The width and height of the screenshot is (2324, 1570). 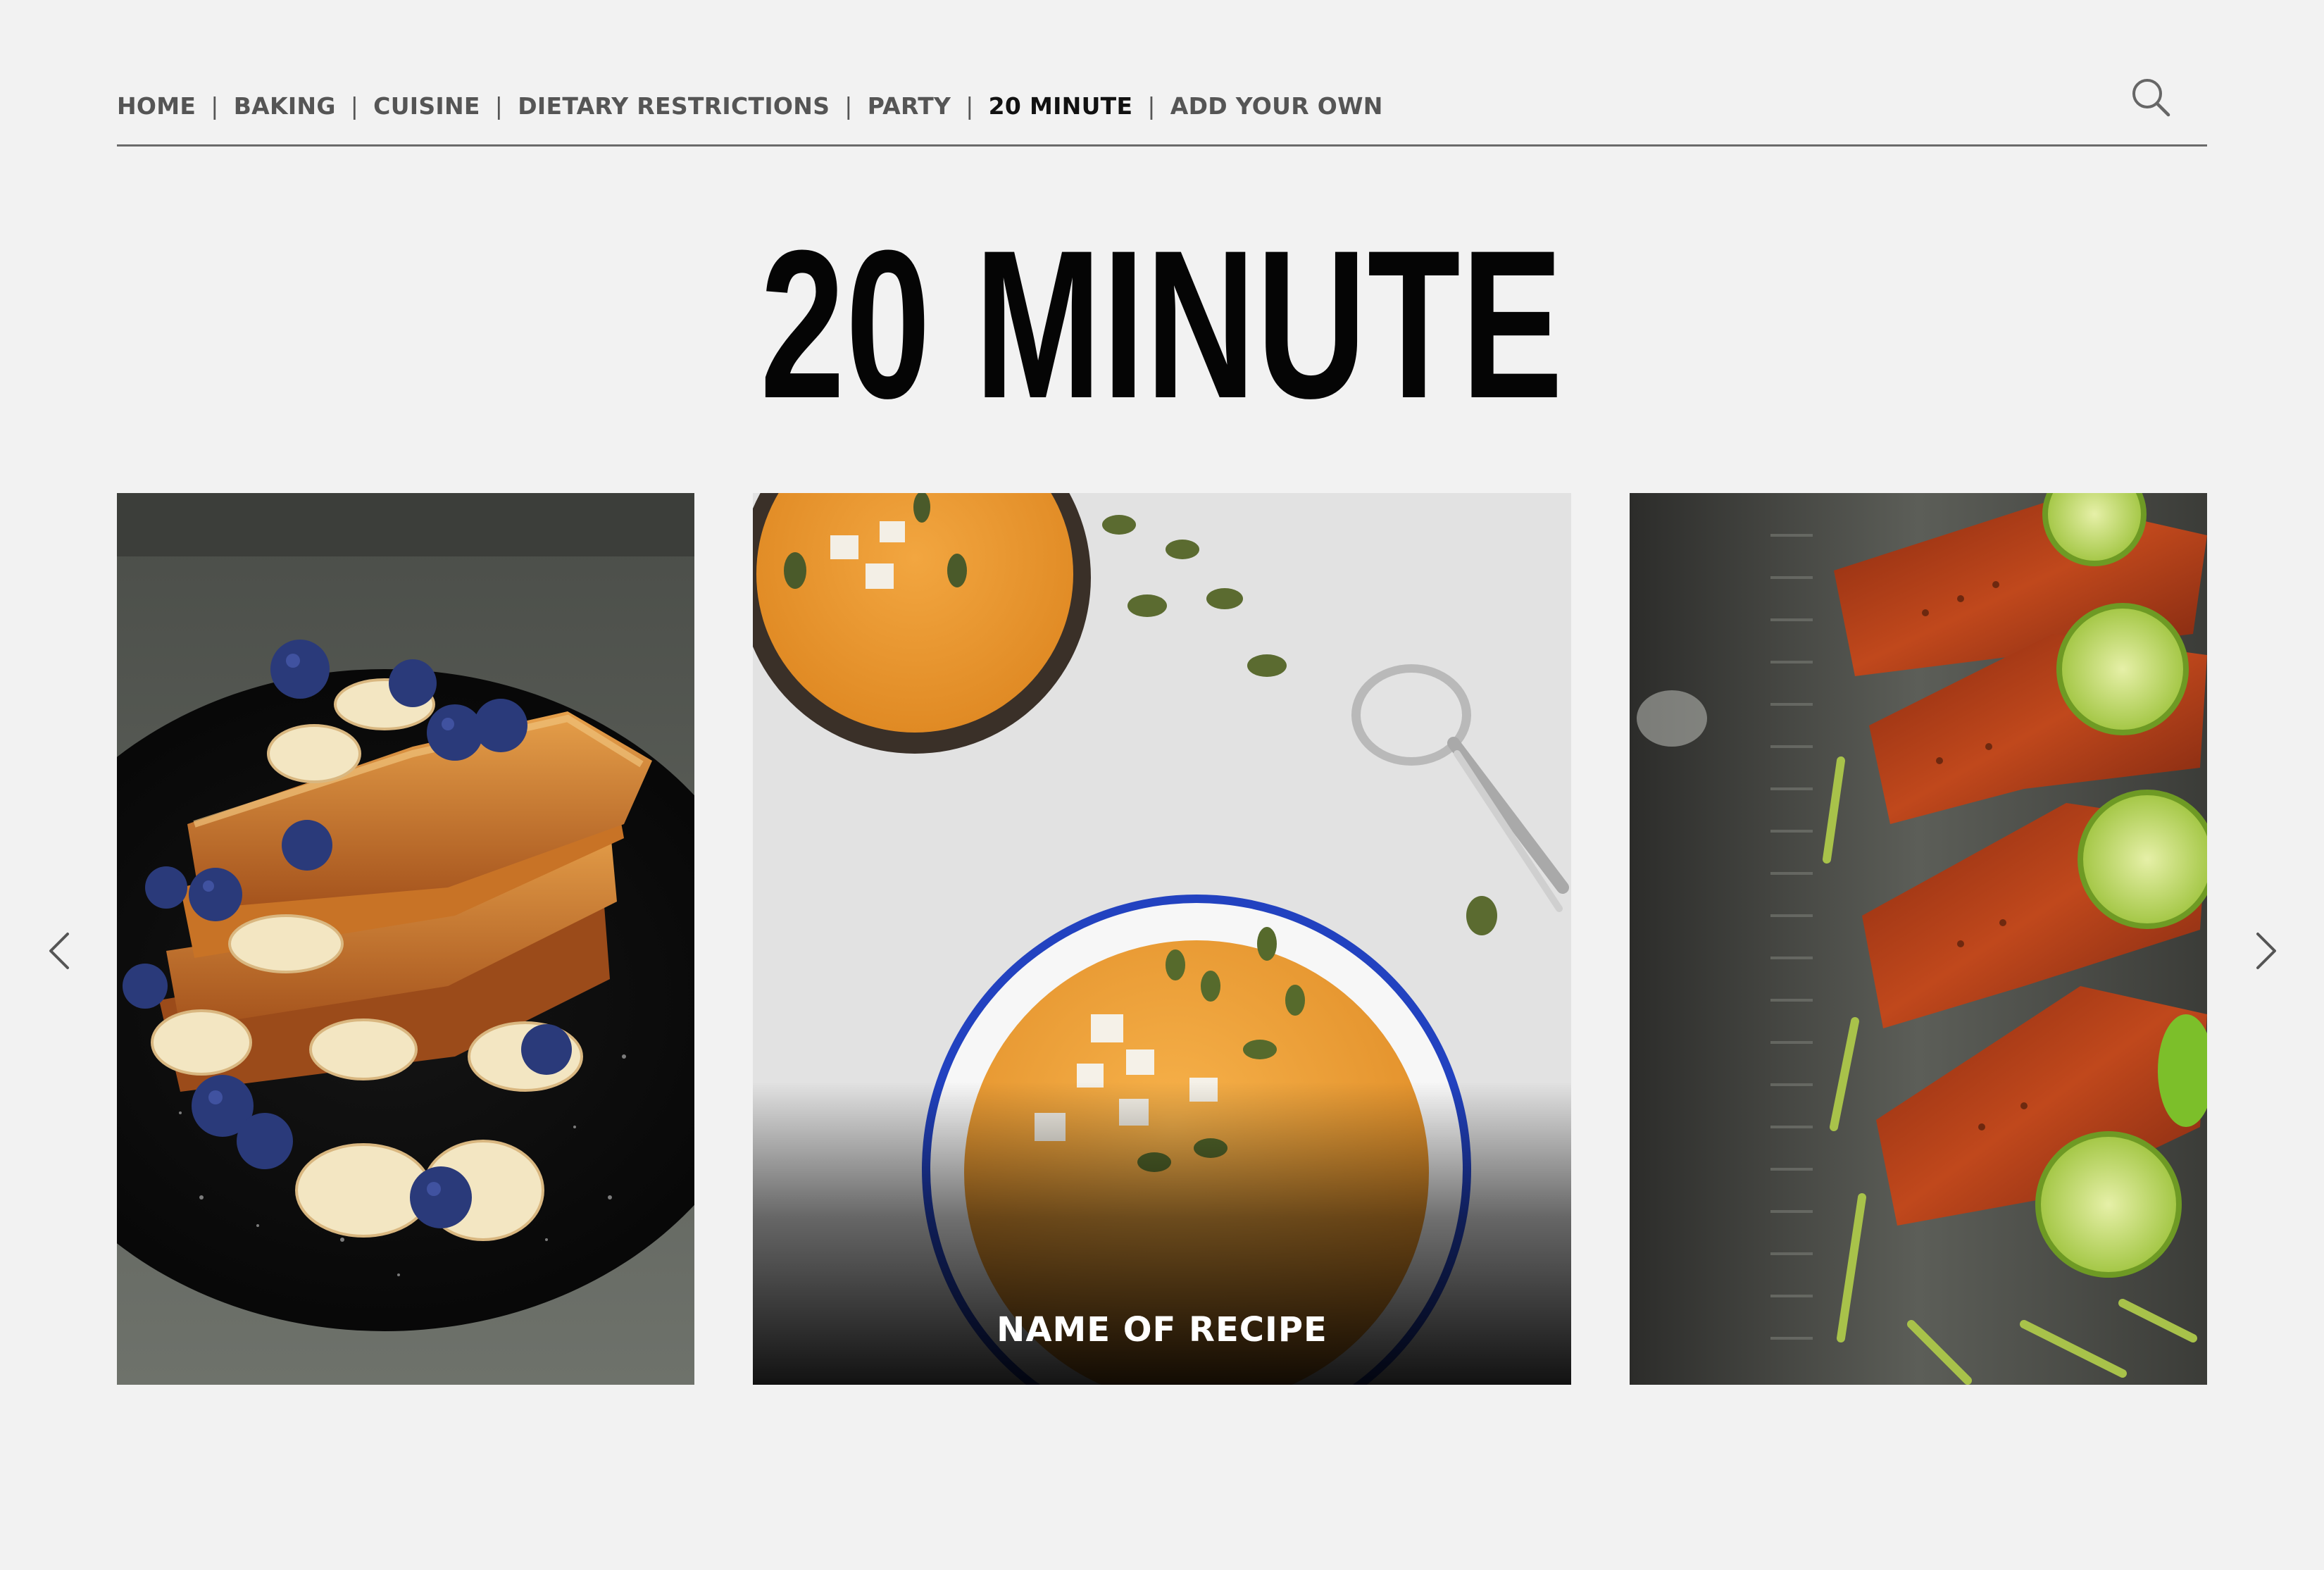 What do you see at coordinates (60, 951) in the screenshot?
I see `chevron-left-icon` at bounding box center [60, 951].